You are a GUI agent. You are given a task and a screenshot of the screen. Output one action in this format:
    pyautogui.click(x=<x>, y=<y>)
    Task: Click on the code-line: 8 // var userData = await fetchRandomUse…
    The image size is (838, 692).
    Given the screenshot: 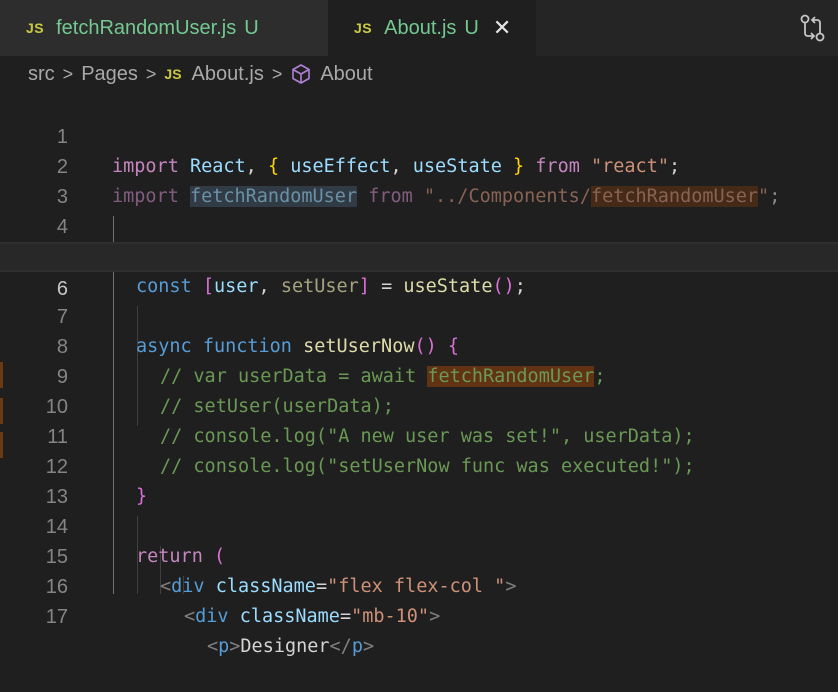 What is the action you would take?
    pyautogui.click(x=419, y=344)
    